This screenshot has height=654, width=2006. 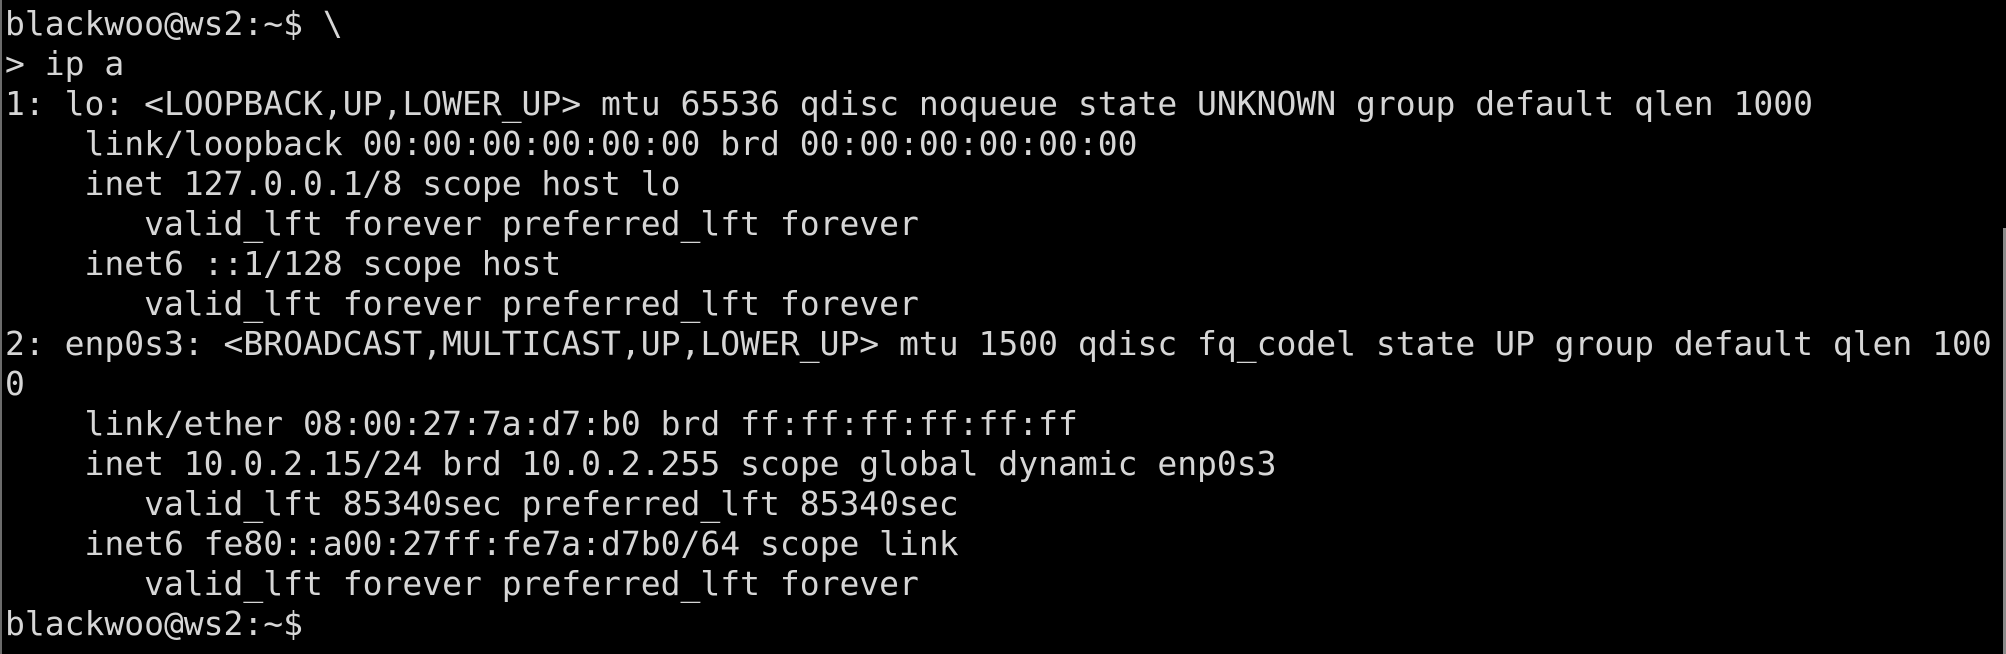 I want to click on terminal-line-lo-inet: inet 127.0.0.1/8 scope host lo, so click(x=343, y=183).